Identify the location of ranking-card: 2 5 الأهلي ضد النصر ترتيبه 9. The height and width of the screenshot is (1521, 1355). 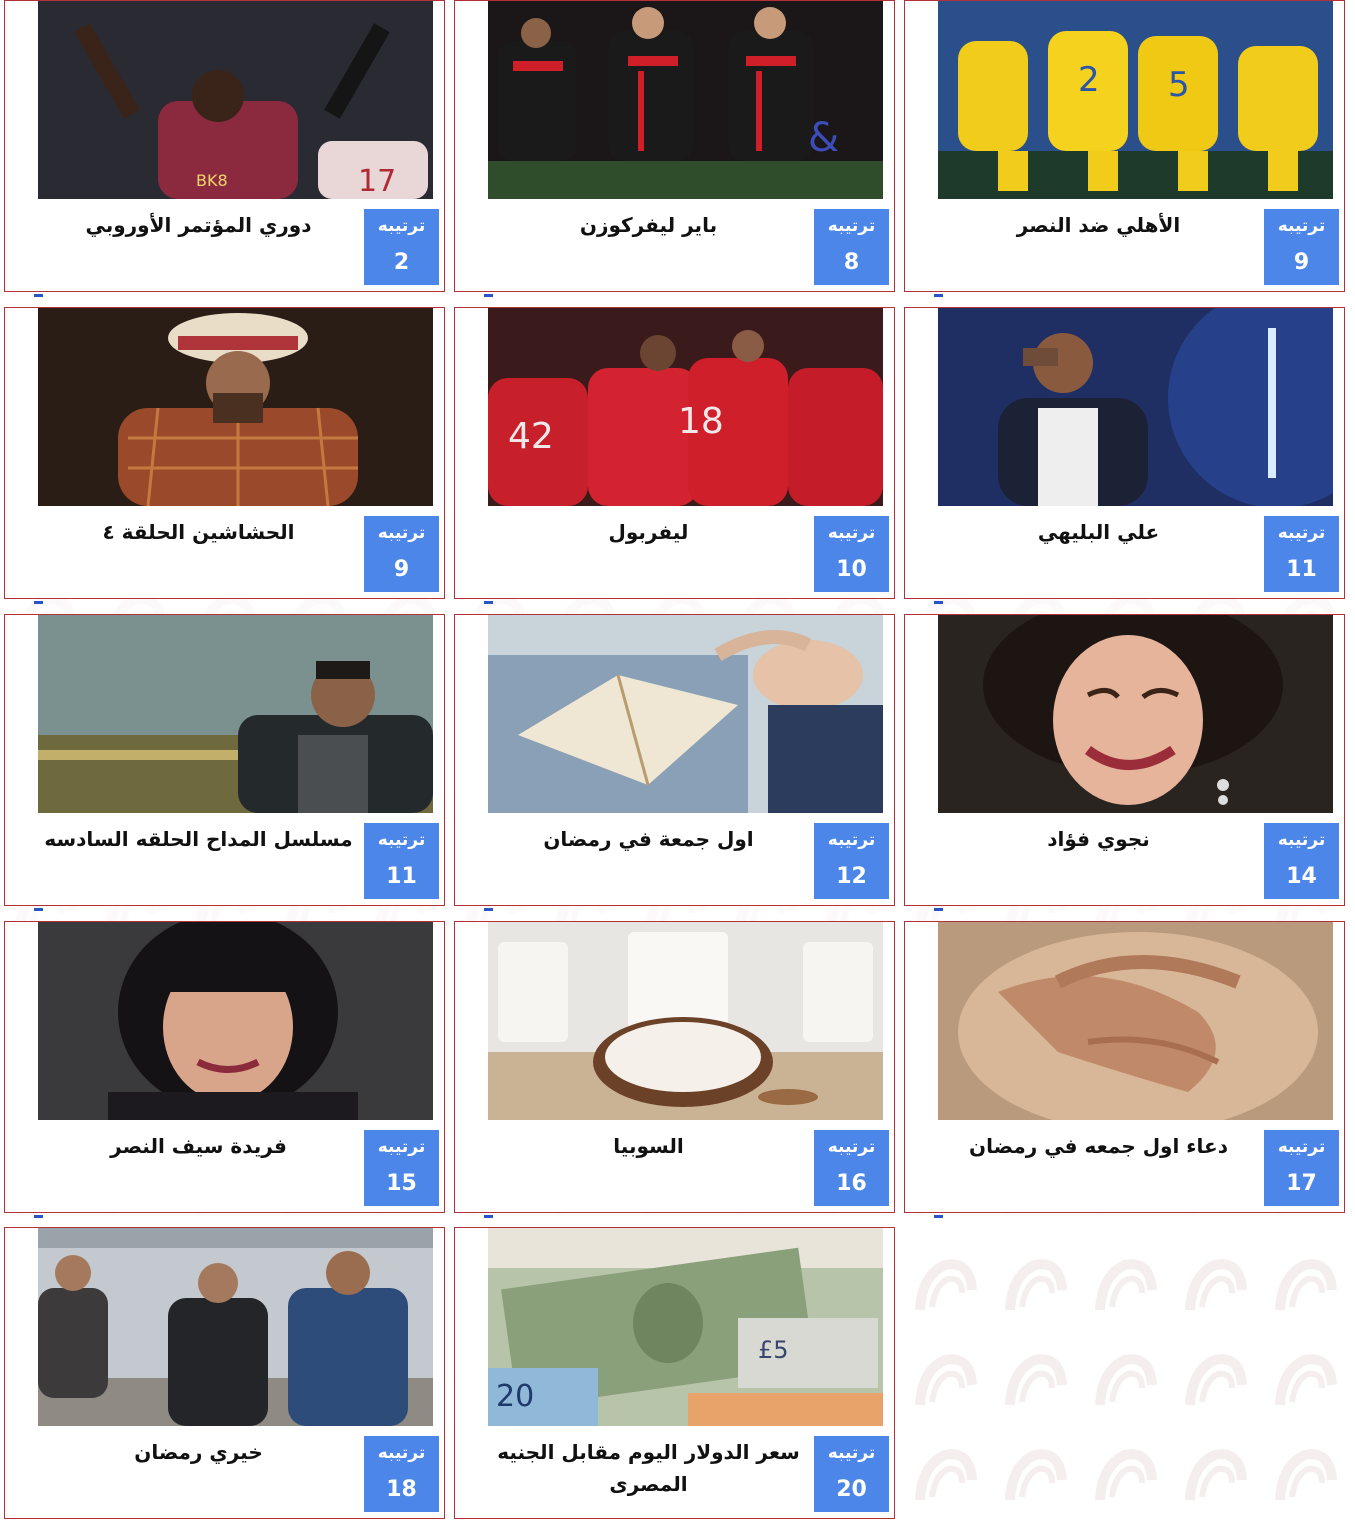
(1124, 148).